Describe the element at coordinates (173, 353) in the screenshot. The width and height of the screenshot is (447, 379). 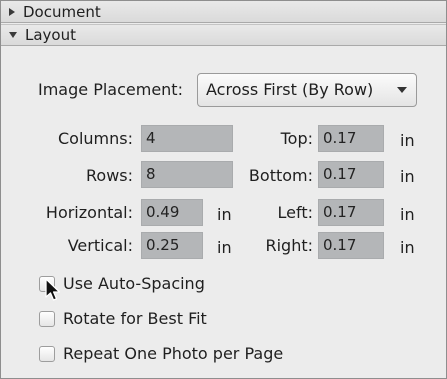
I see `repeat-one-photo-label: Repeat One Photo per Page` at that location.